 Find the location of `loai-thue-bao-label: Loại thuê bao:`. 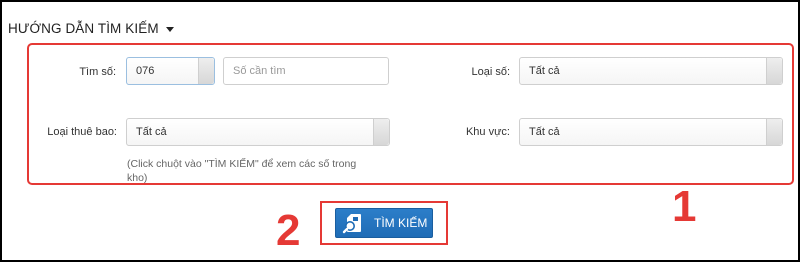

loai-thue-bao-label: Loại thuê bao: is located at coordinates (82, 132).